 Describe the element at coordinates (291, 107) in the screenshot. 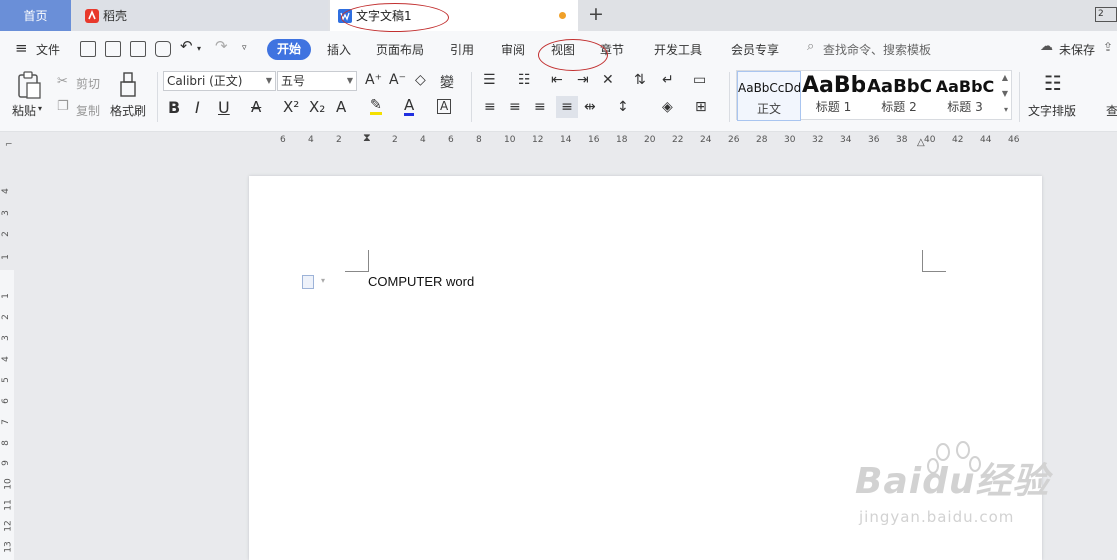

I see `superscript-icon: X²` at that location.